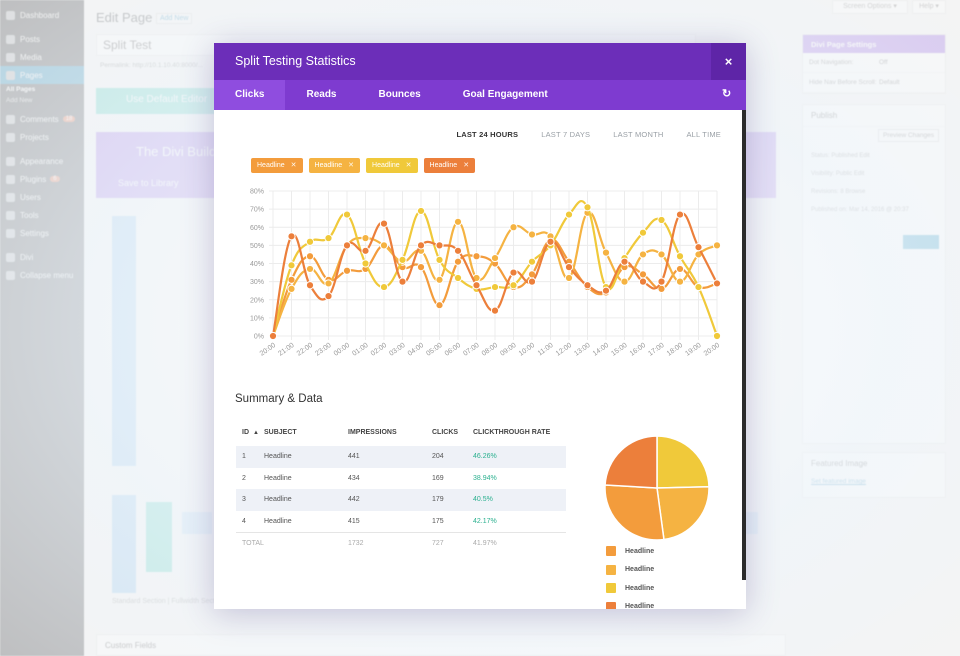  Describe the element at coordinates (519, 432) in the screenshot. I see `col-ctr-header: CLICKTHROUGH RATE` at that location.